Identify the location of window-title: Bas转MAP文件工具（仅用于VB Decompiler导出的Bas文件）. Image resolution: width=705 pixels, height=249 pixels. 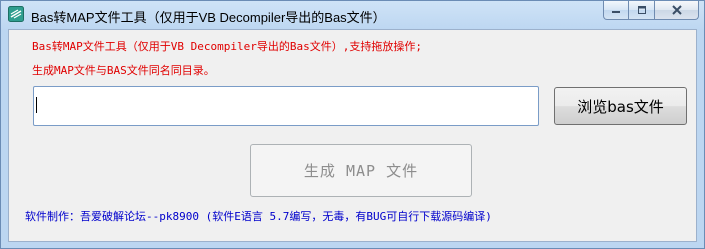
(208, 17).